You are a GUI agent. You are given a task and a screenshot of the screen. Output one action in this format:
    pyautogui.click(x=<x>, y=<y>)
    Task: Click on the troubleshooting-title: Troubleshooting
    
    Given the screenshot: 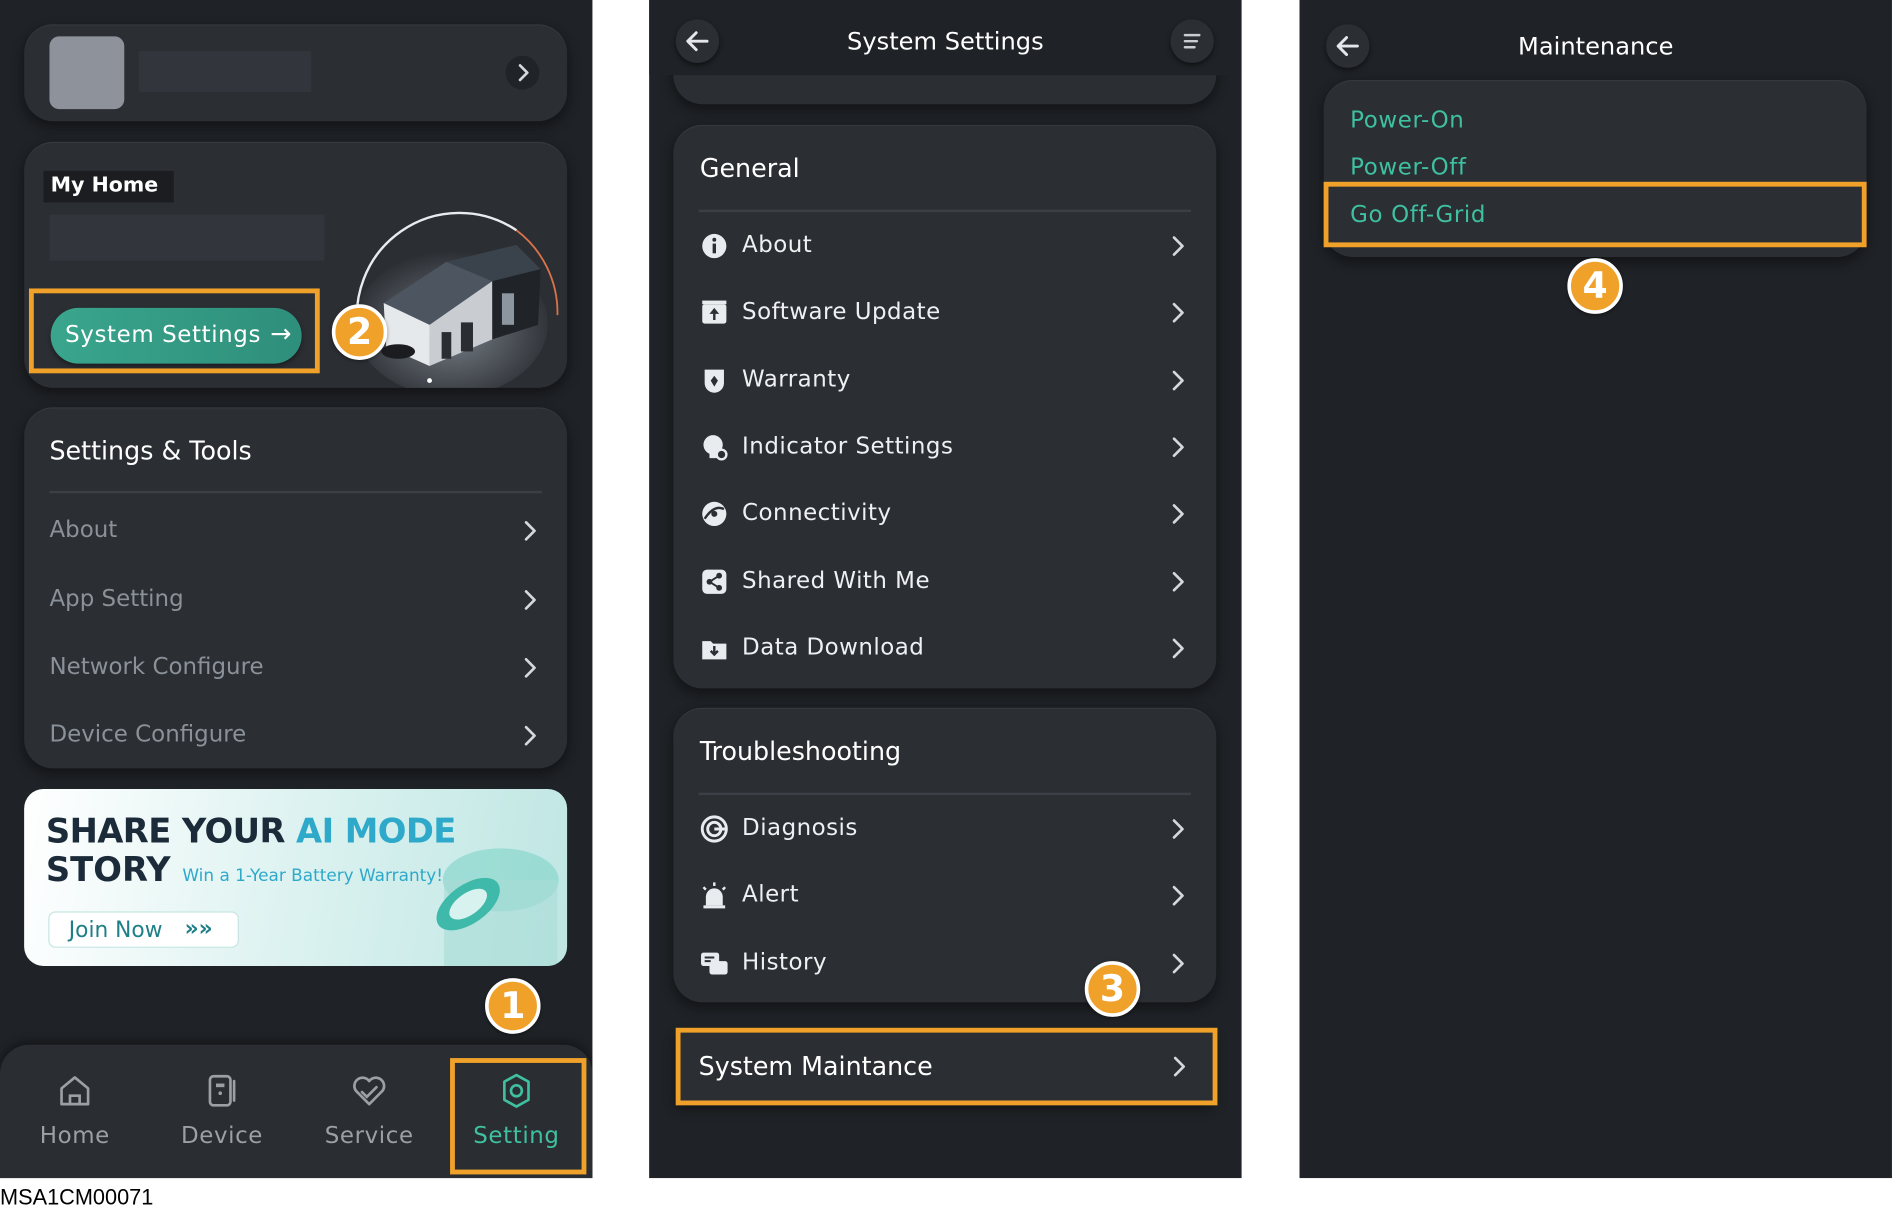 What is the action you would take?
    pyautogui.click(x=800, y=751)
    